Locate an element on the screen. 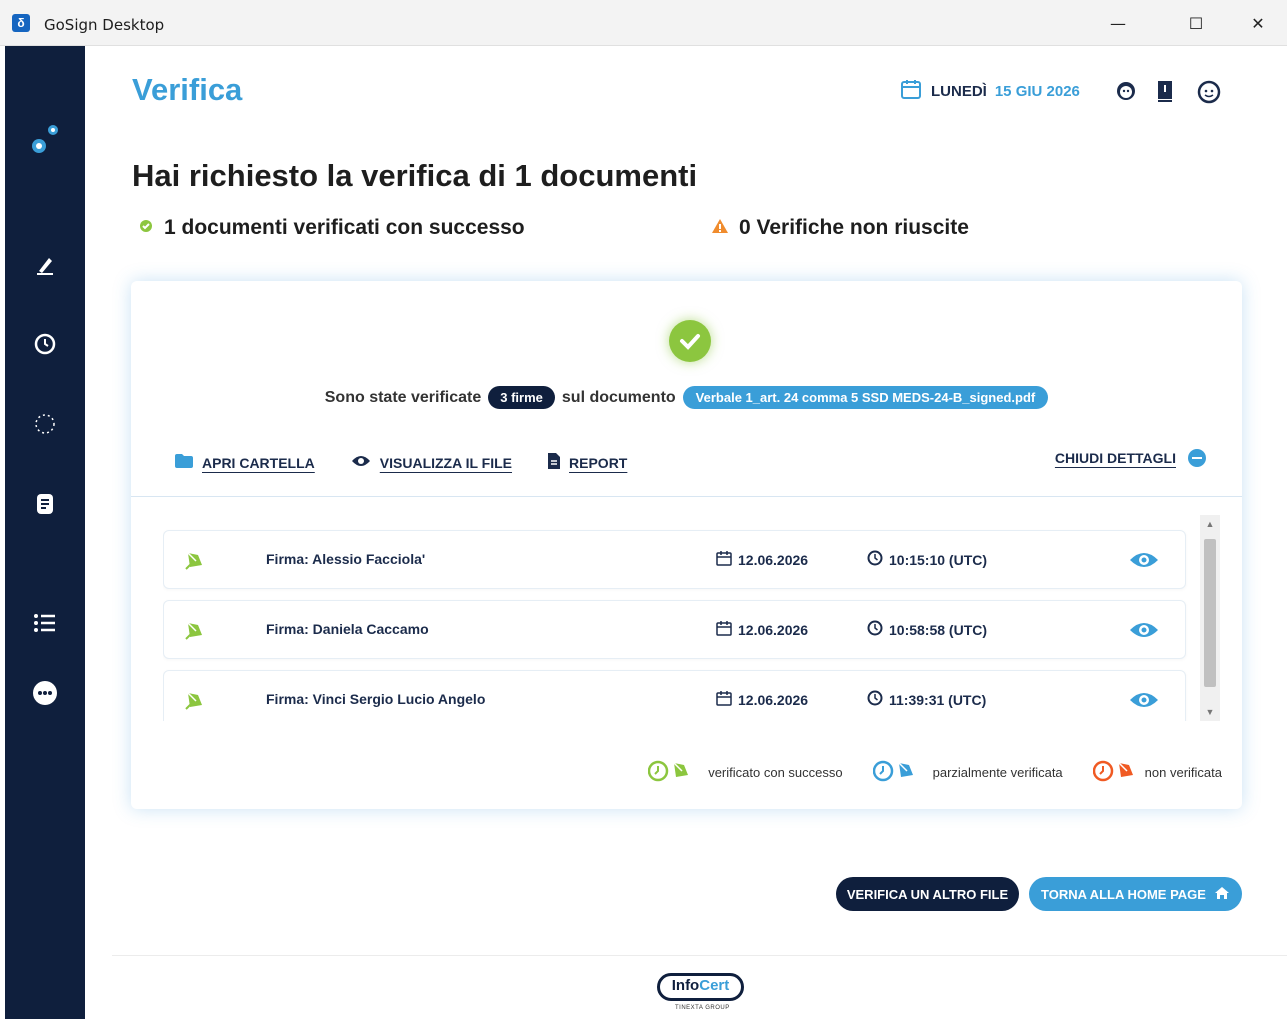 The width and height of the screenshot is (1287, 1019). signature-time-value: 10:15:10 (UTC) is located at coordinates (938, 559).